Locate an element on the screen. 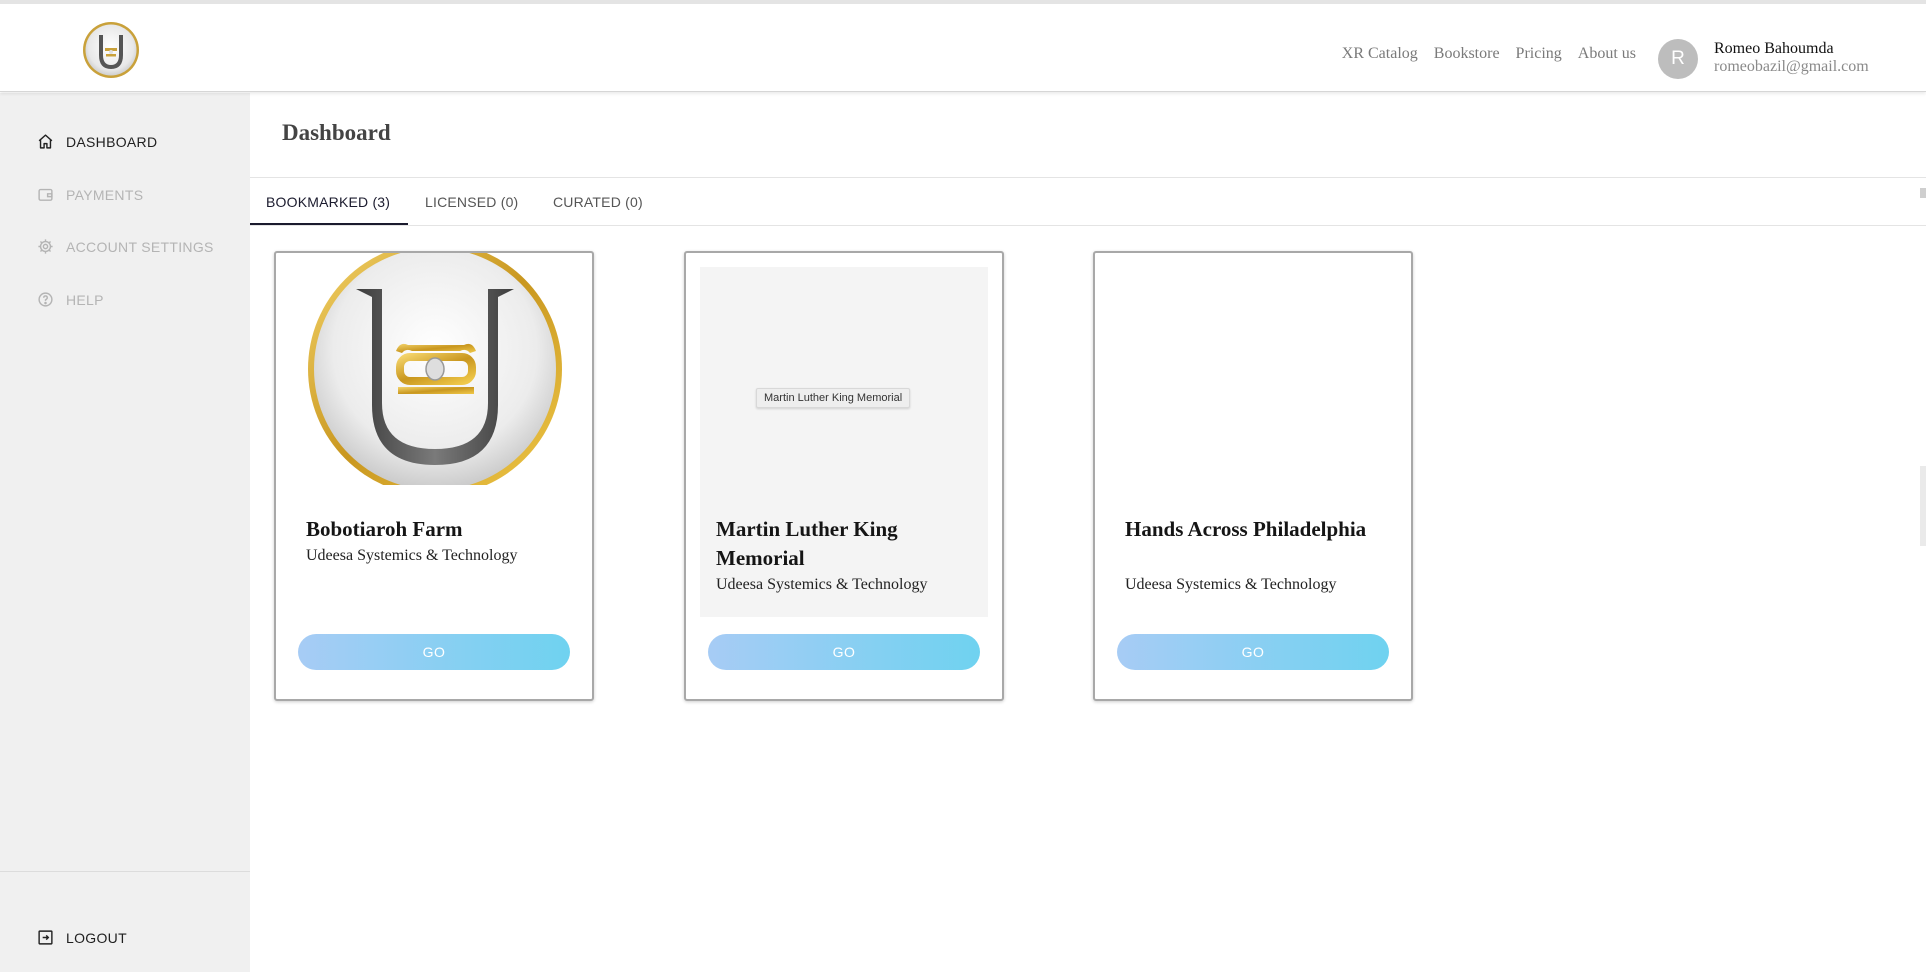 This screenshot has height=972, width=1926. sidebar-item-label: DASHBOARD is located at coordinates (112, 141).